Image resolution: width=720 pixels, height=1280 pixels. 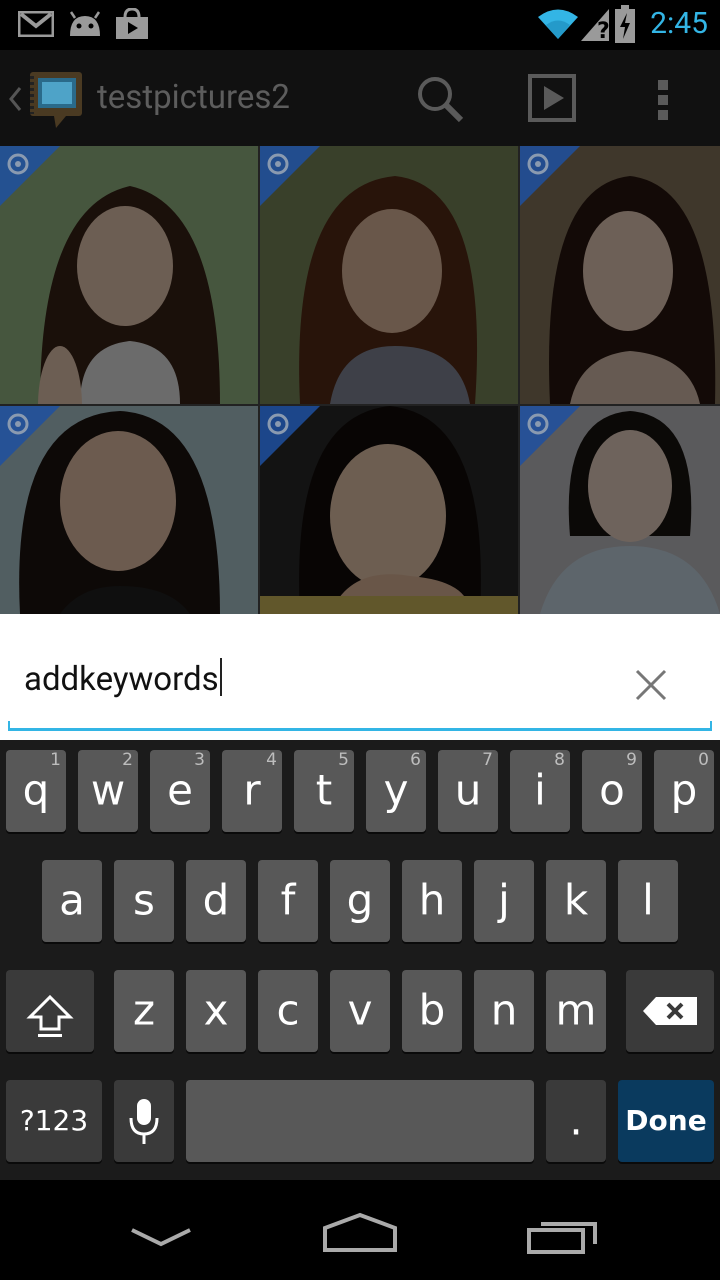 What do you see at coordinates (216, 901) in the screenshot?
I see `key-d: d` at bounding box center [216, 901].